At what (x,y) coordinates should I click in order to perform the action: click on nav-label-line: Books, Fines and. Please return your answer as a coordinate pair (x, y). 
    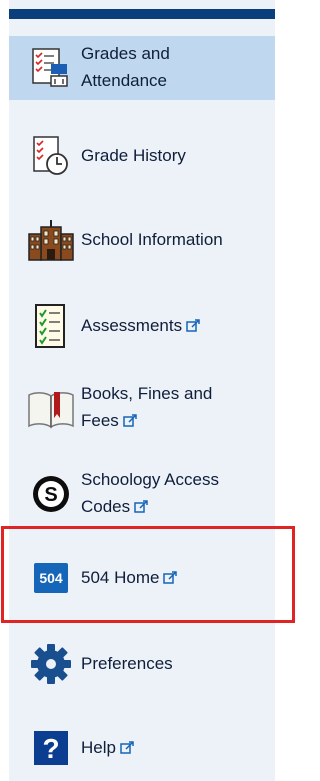
    Looking at the image, I should click on (147, 393).